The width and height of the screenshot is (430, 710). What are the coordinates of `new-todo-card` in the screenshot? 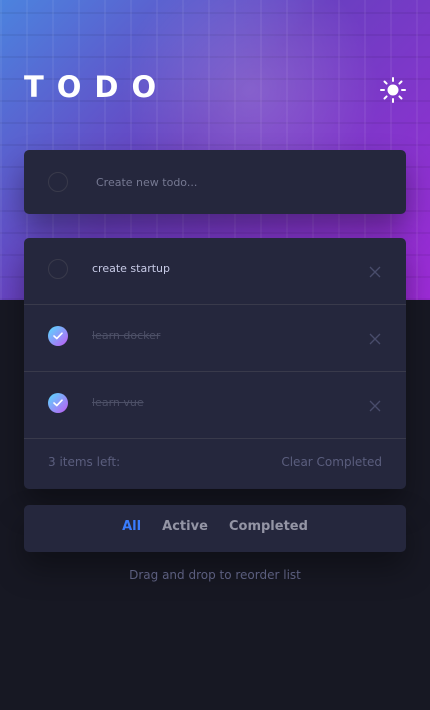 It's located at (215, 182).